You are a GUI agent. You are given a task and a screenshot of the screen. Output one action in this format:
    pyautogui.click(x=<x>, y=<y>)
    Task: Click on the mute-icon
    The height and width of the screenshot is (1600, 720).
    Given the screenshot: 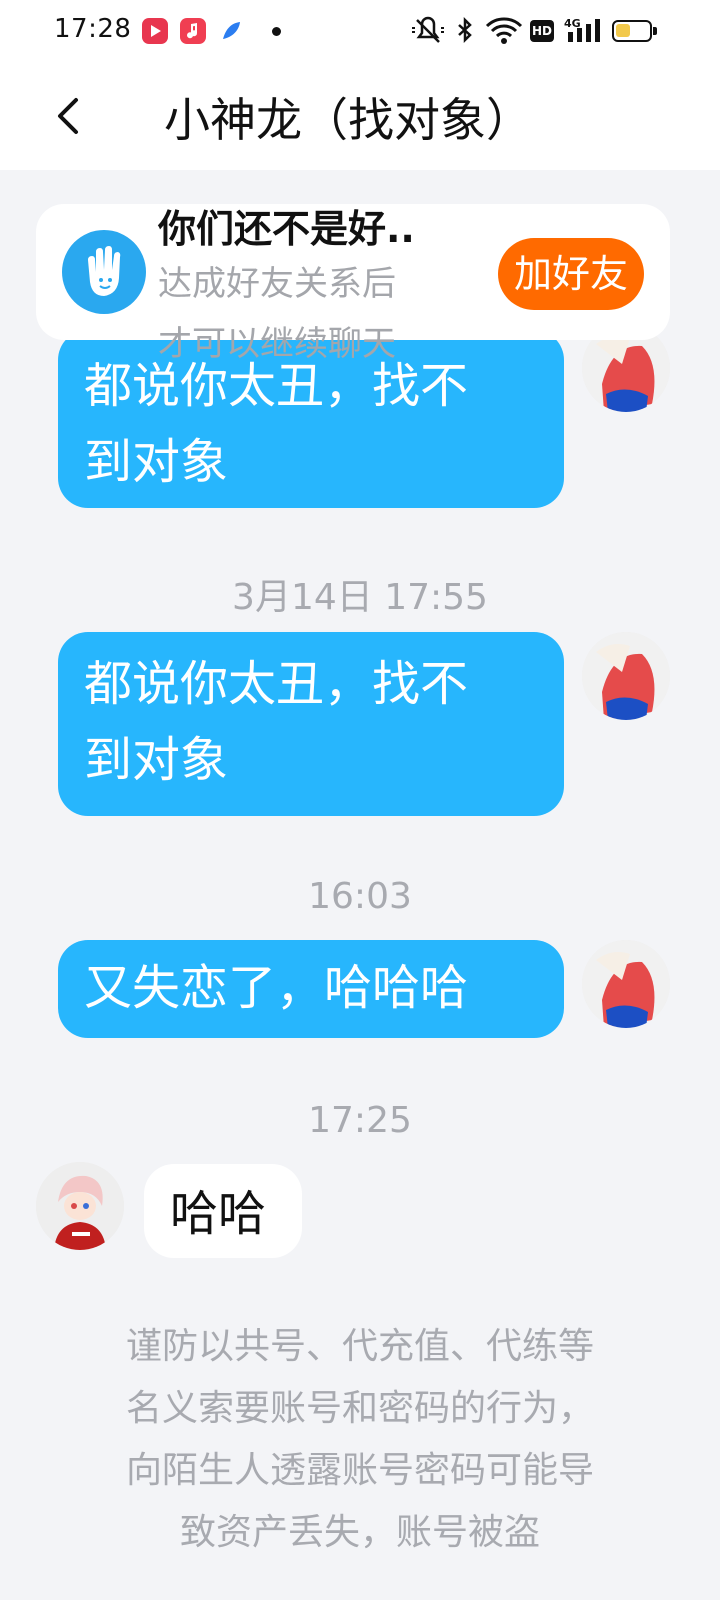 What is the action you would take?
    pyautogui.click(x=428, y=31)
    